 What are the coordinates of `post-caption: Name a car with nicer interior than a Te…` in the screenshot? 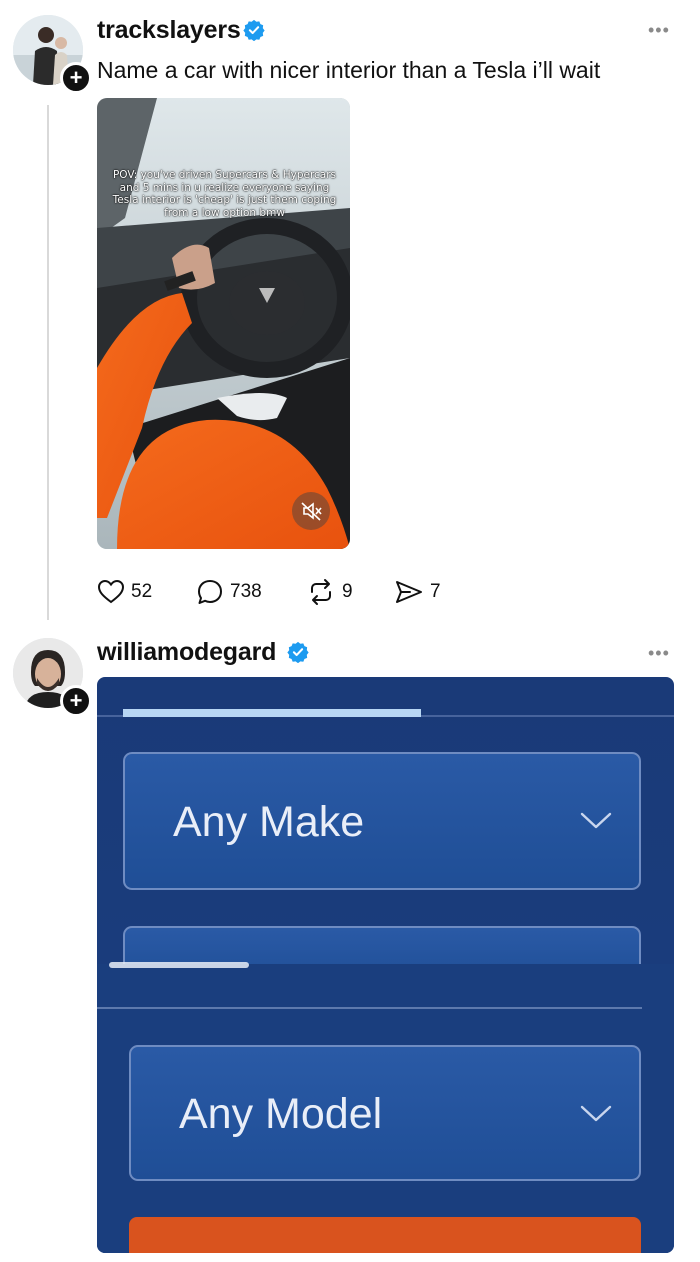 It's located at (349, 70).